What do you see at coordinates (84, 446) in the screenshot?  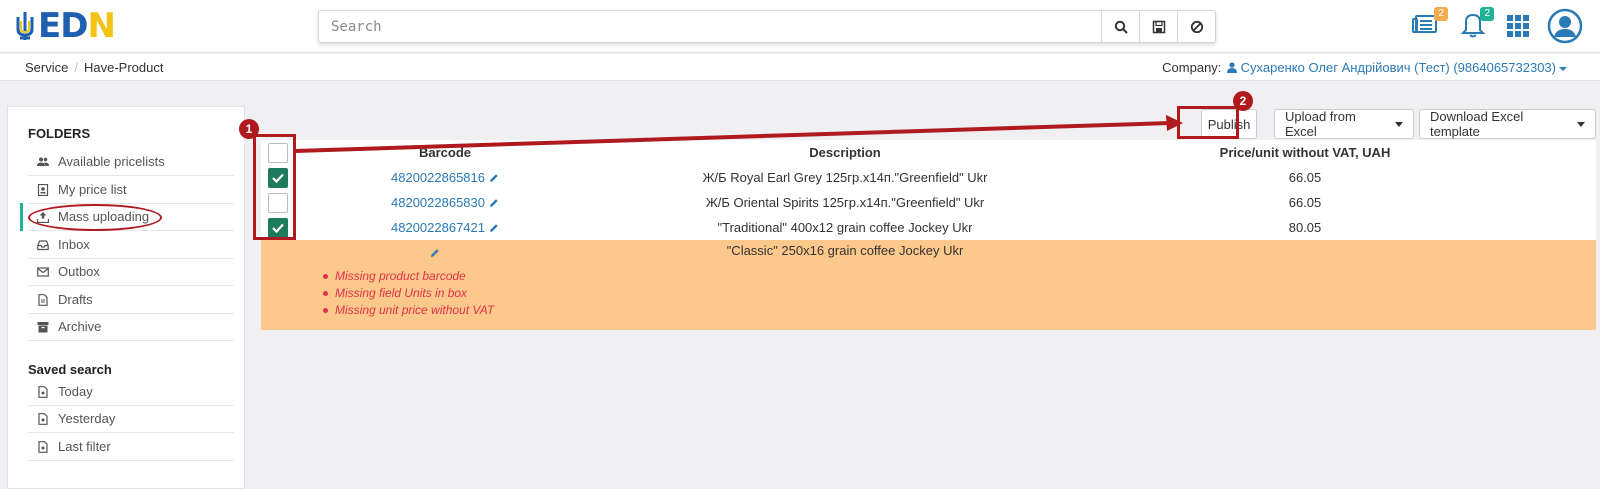 I see `sidebar-item-label: Last filter` at bounding box center [84, 446].